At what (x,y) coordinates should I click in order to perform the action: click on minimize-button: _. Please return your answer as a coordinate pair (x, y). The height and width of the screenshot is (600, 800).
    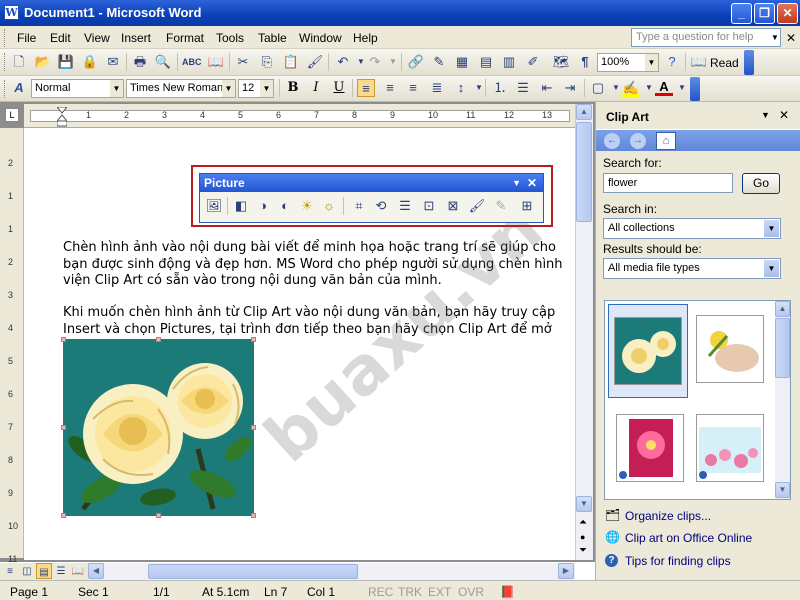
    Looking at the image, I should click on (741, 13).